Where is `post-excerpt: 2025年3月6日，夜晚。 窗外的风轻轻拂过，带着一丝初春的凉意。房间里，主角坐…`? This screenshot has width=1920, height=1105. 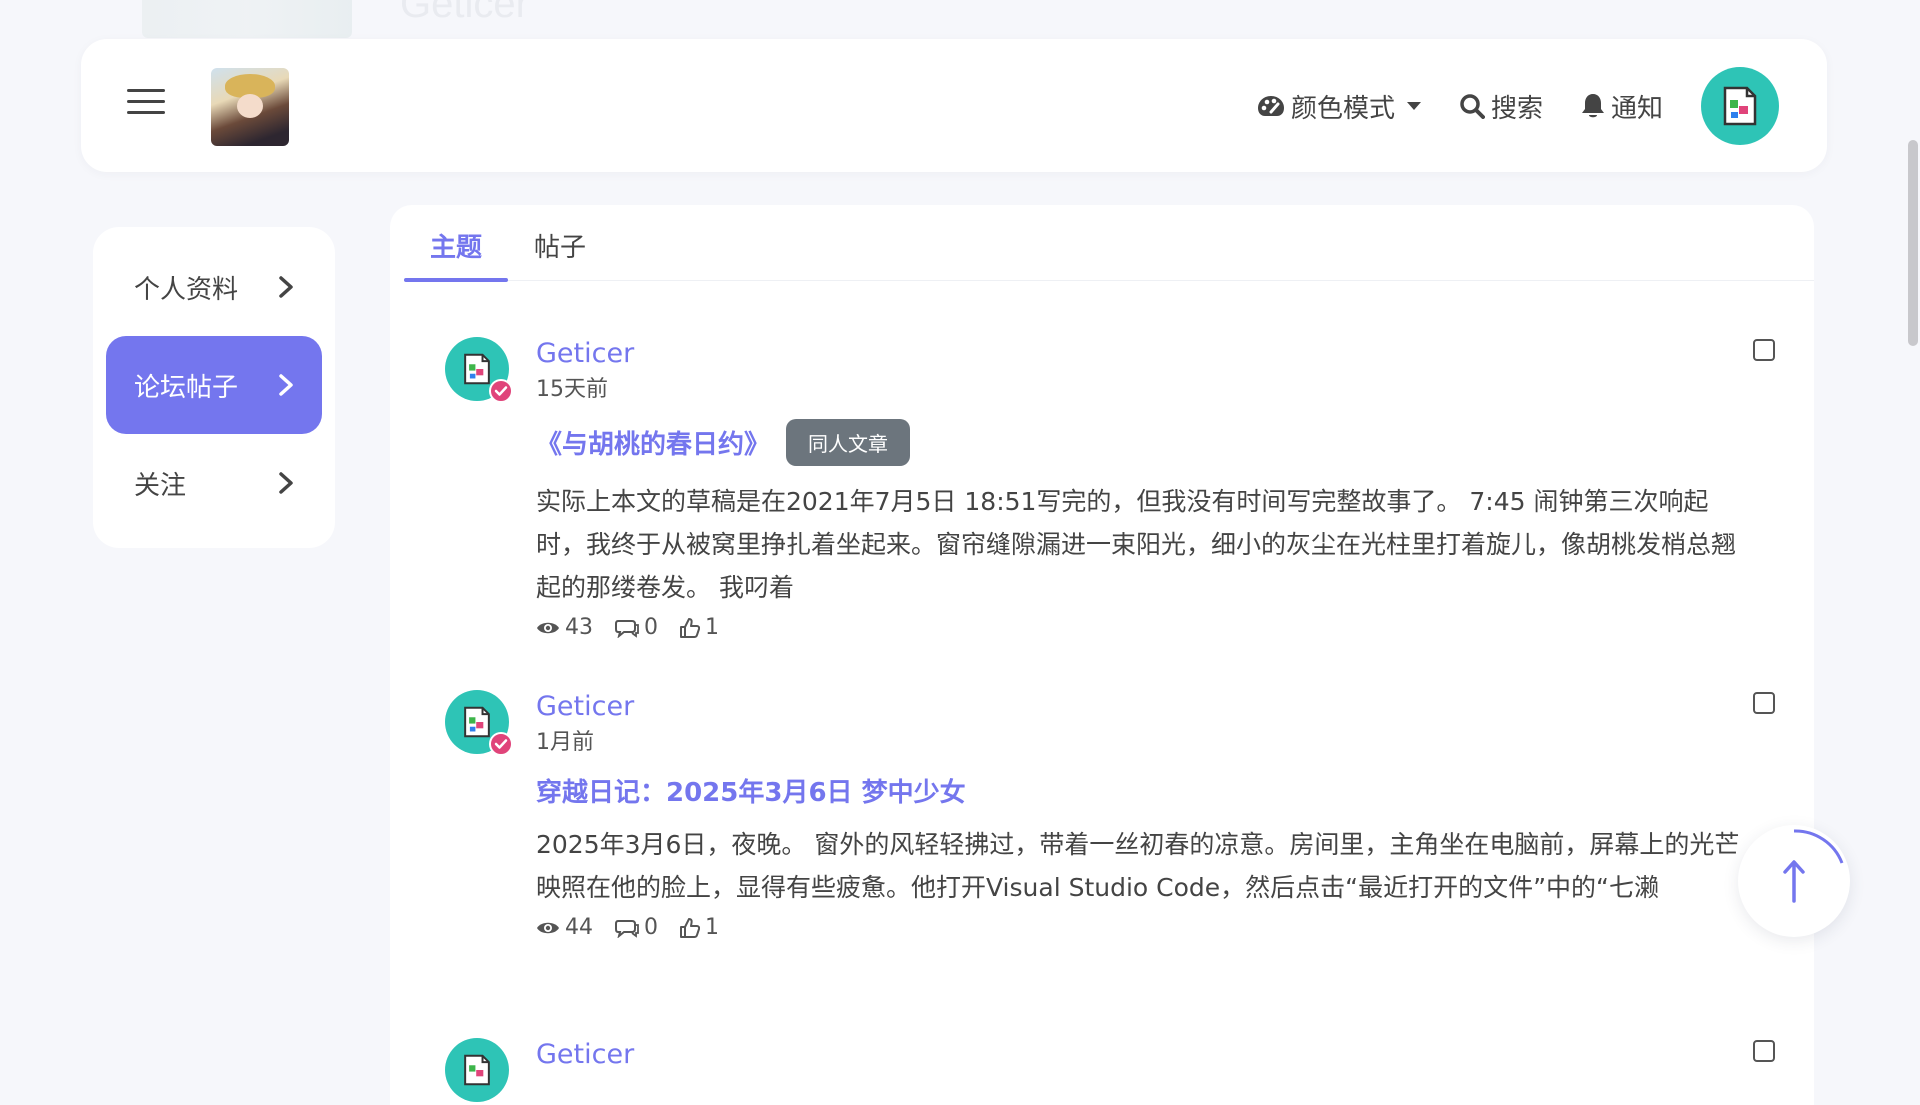 post-excerpt: 2025年3月6日，夜晚。 窗外的风轻轻拂过，带着一丝初春的凉意。房间里，主角坐… is located at coordinates (1138, 866).